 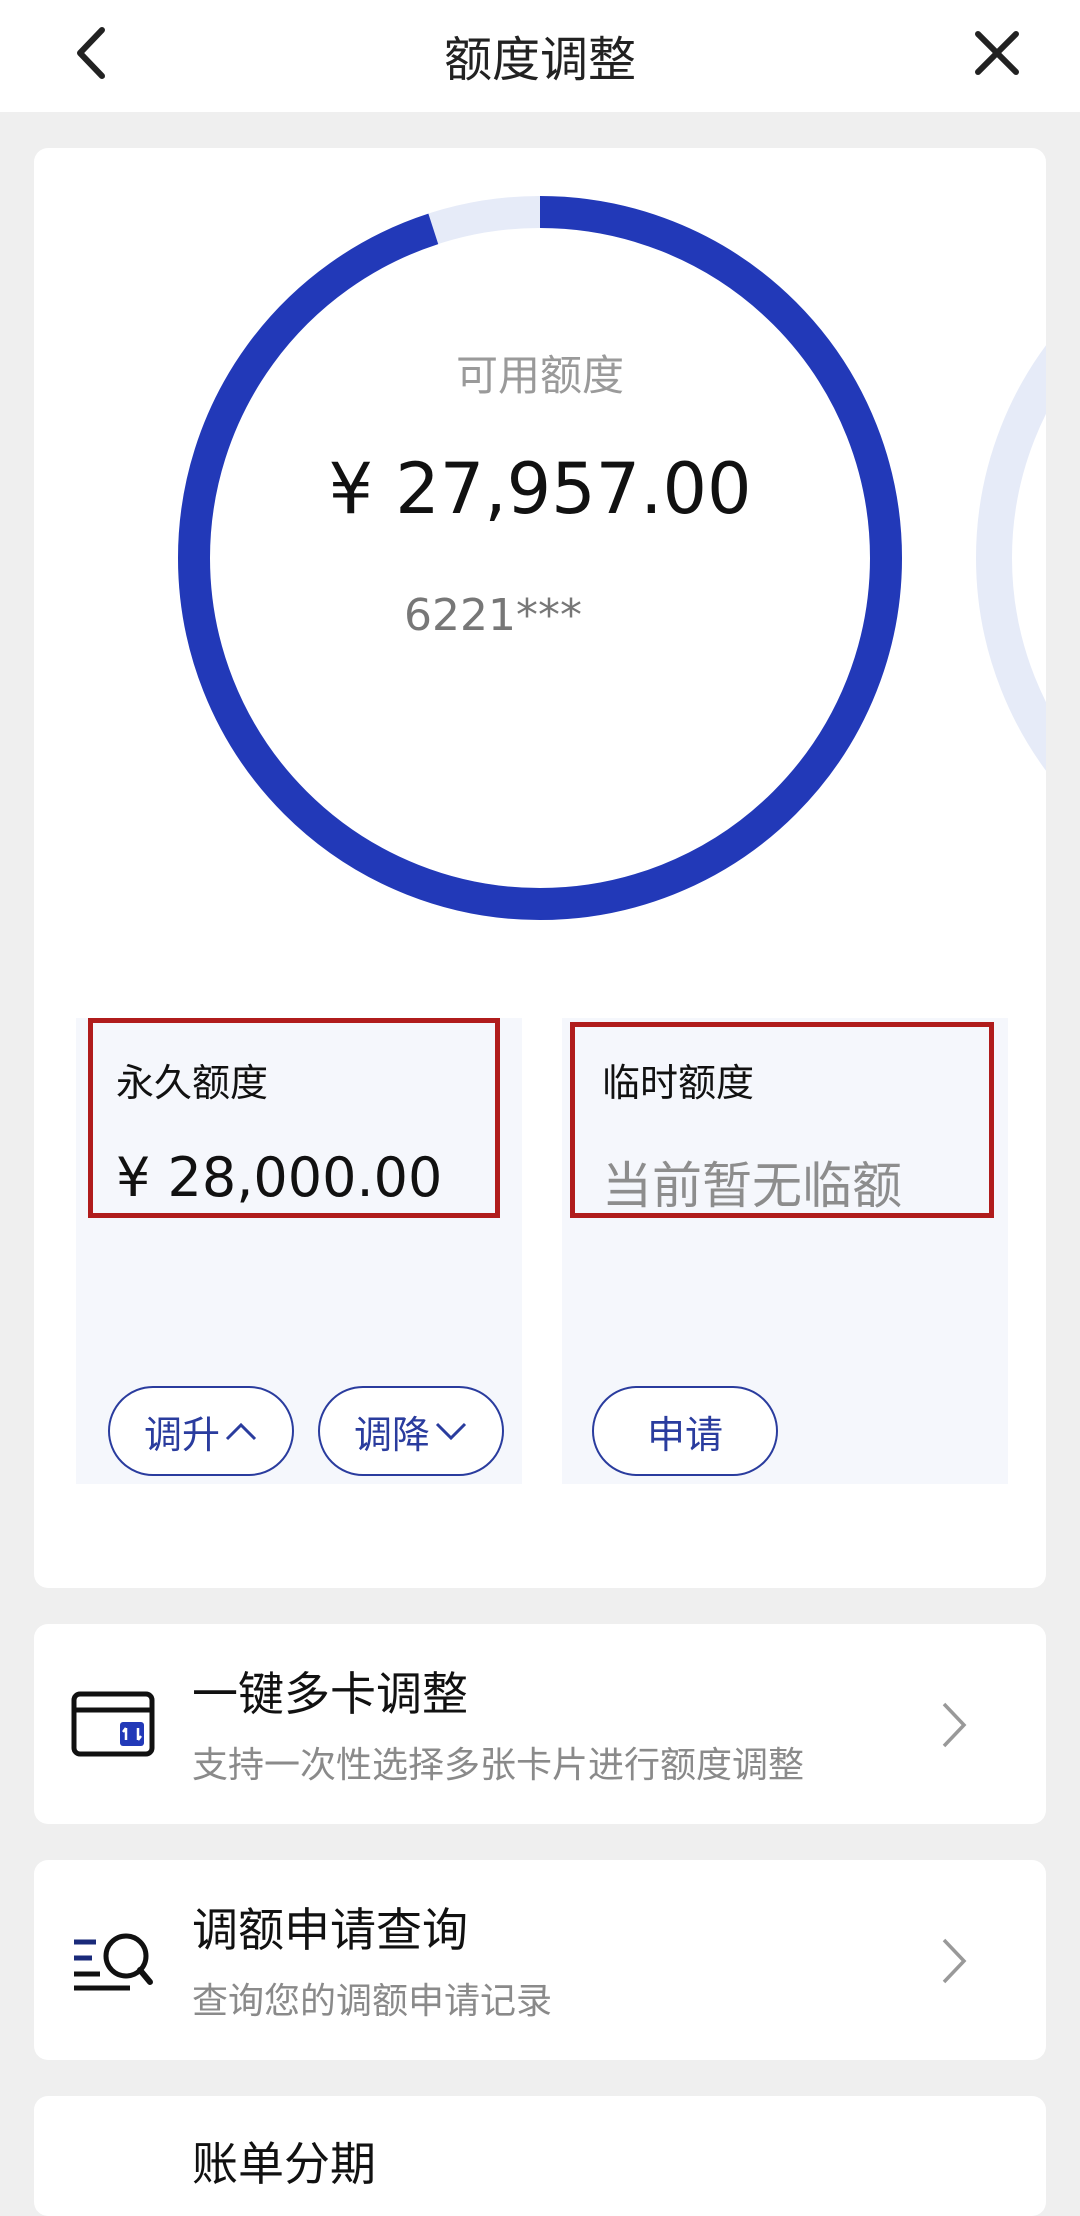 What do you see at coordinates (279, 1177) in the screenshot?
I see `permanent-limit-amount: ¥ 28,000.00` at bounding box center [279, 1177].